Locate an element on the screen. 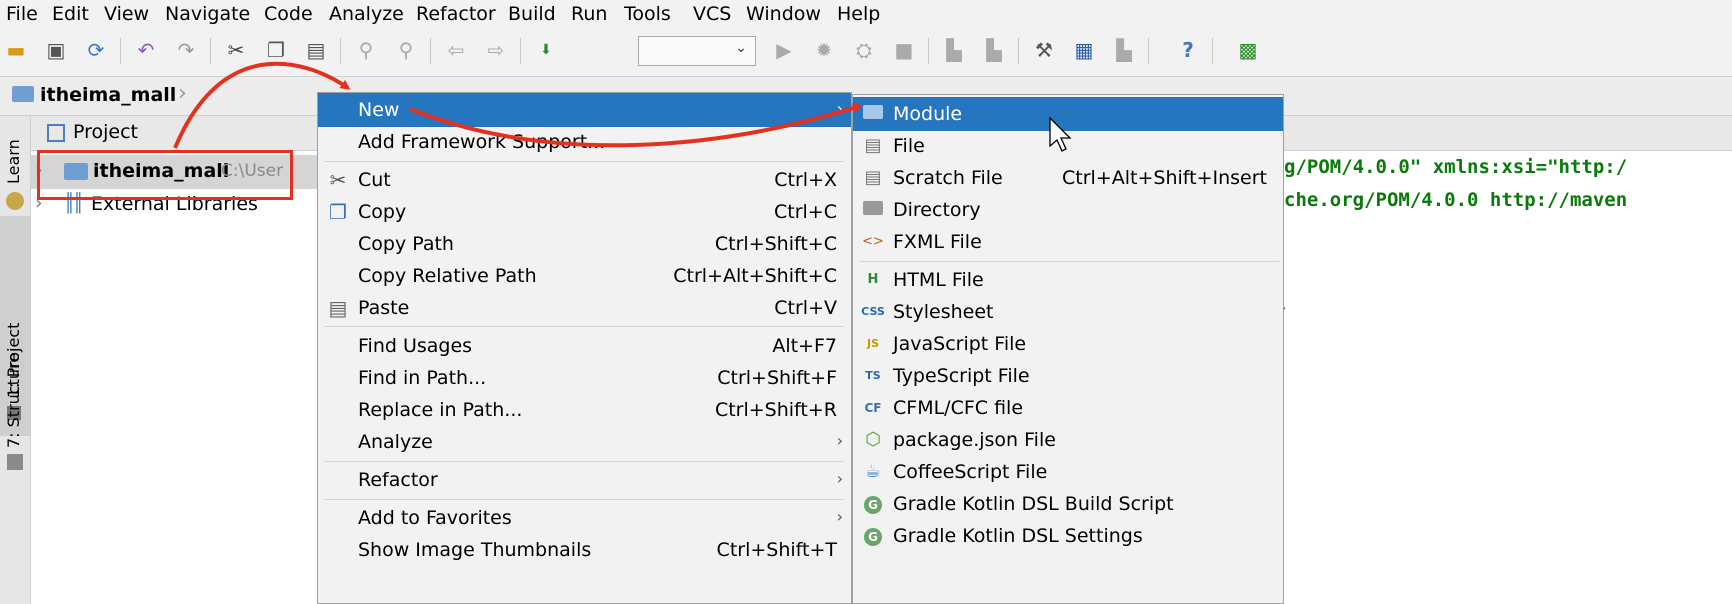 The image size is (1732, 604). menu-view: View is located at coordinates (126, 14).